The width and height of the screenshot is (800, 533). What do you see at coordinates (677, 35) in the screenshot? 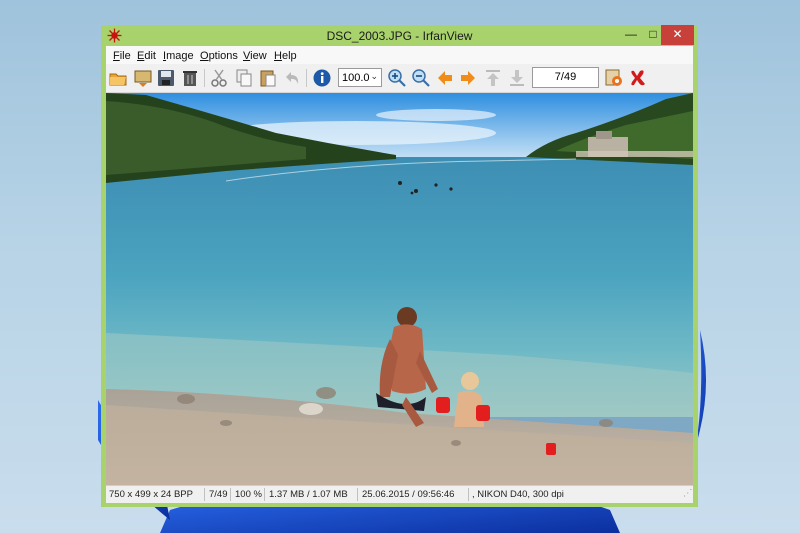
I see `close-button: ✕` at bounding box center [677, 35].